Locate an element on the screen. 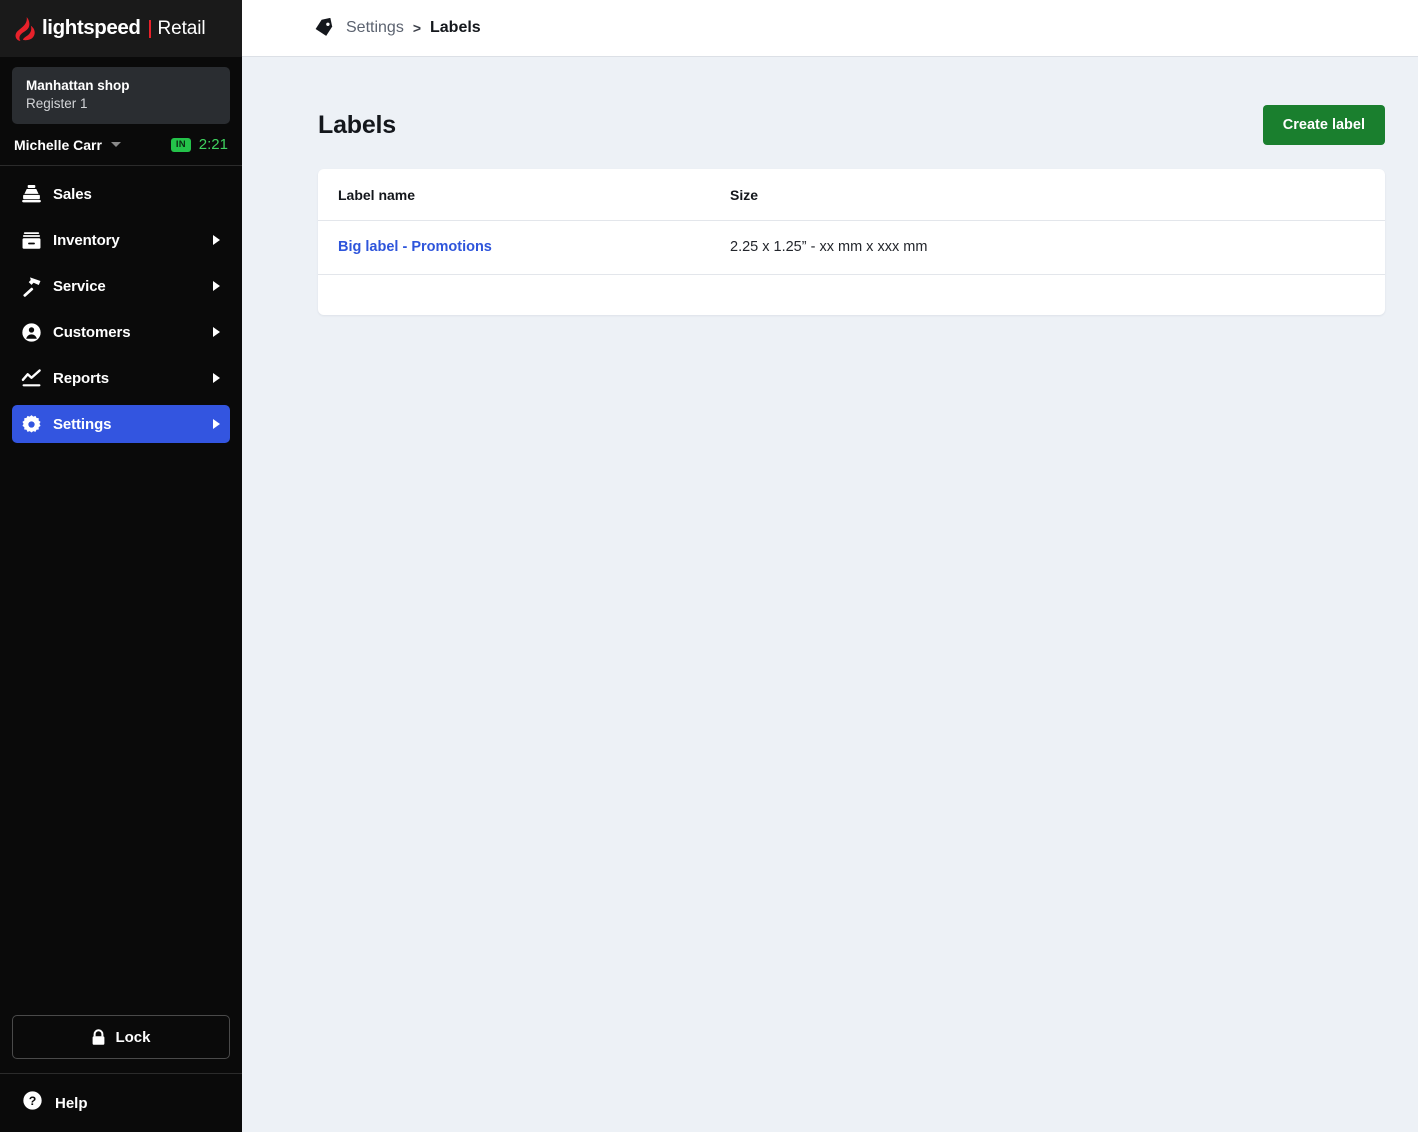 This screenshot has height=1132, width=1418. sidebar-item-label: Service is located at coordinates (79, 286).